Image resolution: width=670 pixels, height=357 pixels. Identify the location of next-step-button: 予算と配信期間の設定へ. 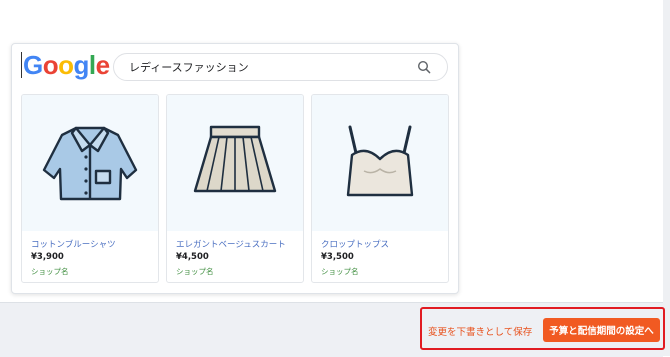
(601, 330).